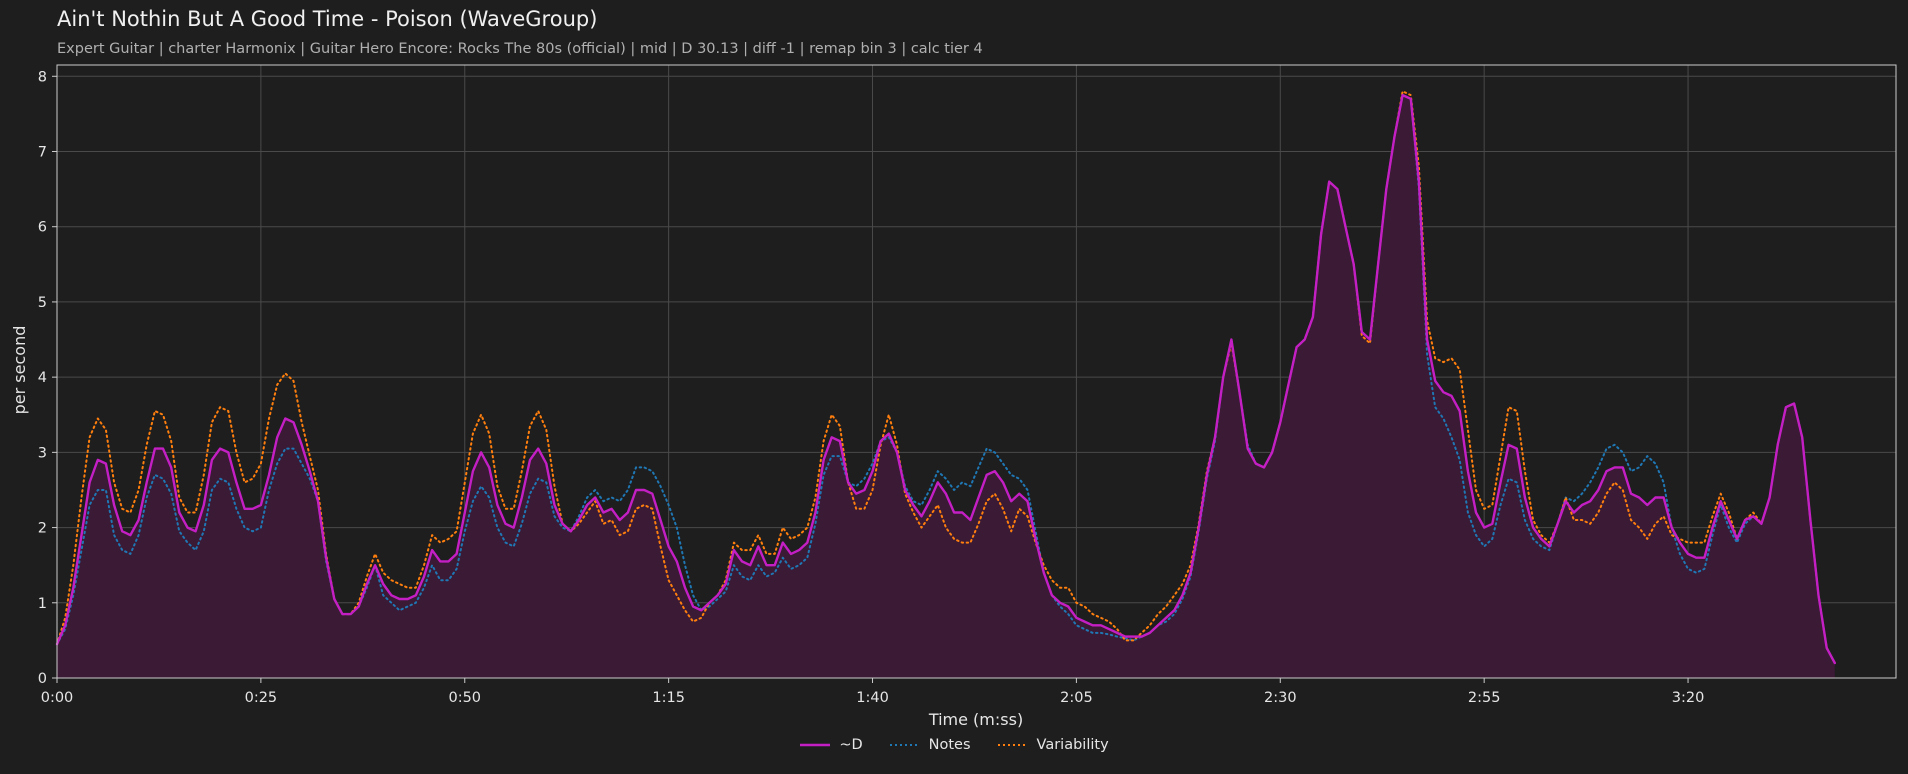 Image resolution: width=1908 pixels, height=774 pixels. I want to click on x-tick-label: 3:20, so click(1688, 698).